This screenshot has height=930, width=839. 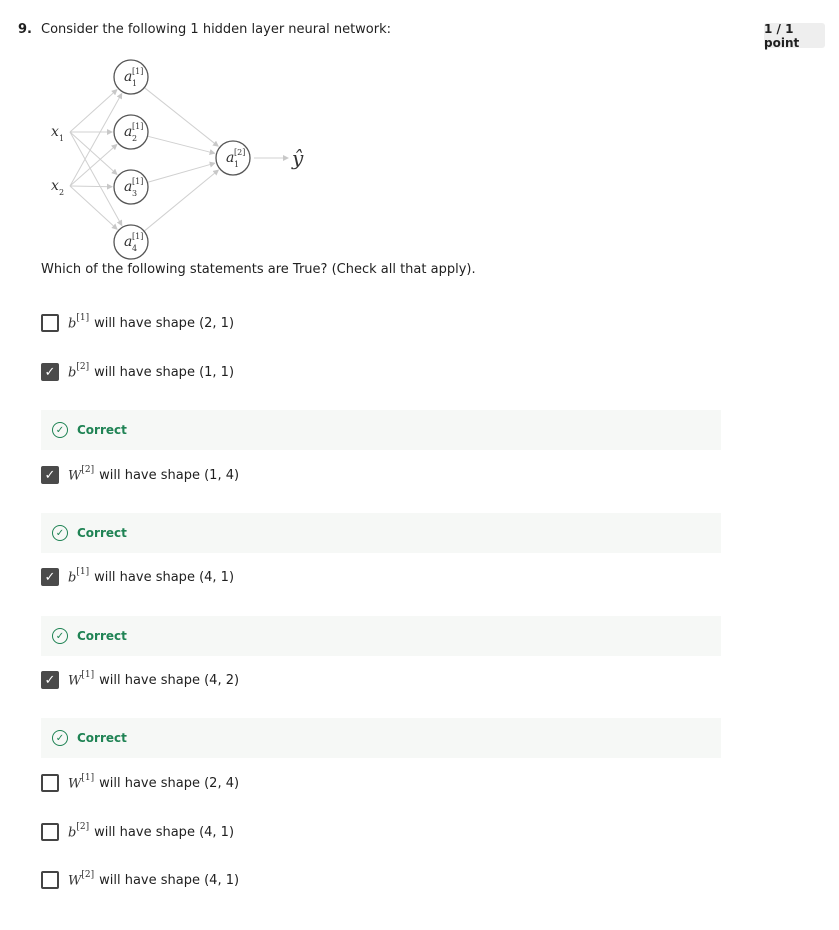 What do you see at coordinates (181, 200) in the screenshot?
I see `edge-hidden-4-output` at bounding box center [181, 200].